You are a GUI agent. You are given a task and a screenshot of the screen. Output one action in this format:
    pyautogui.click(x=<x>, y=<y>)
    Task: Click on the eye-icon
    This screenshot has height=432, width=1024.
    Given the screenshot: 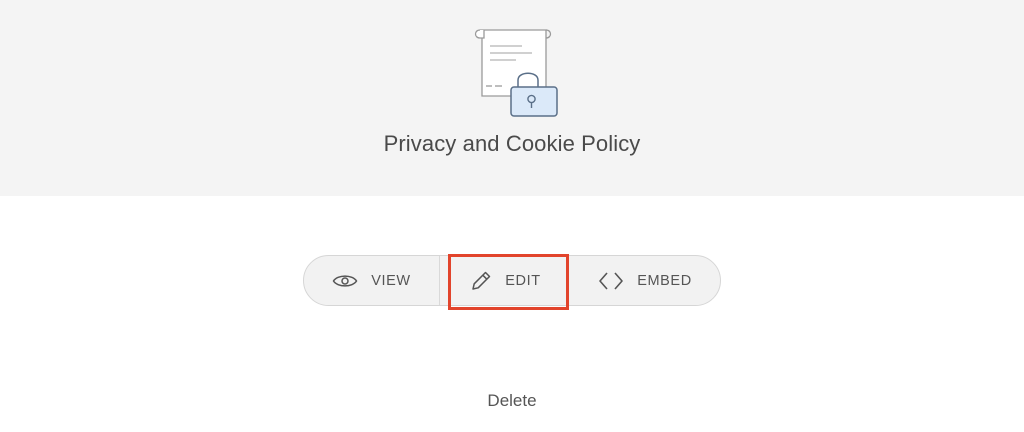 What is the action you would take?
    pyautogui.click(x=345, y=280)
    